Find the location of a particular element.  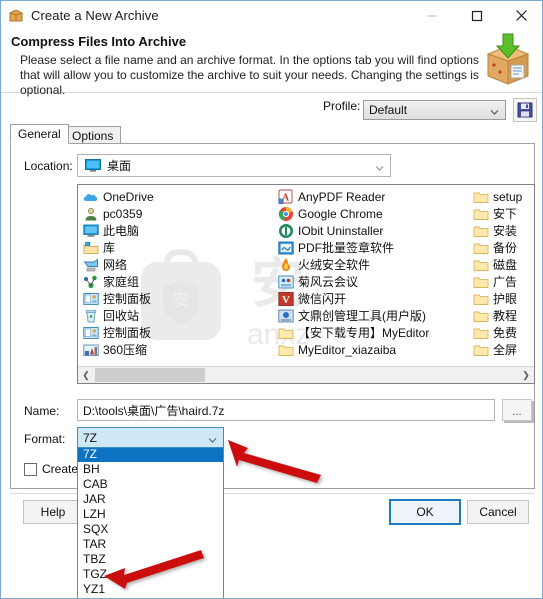

scroll-right-arrow-icon: ❯ is located at coordinates (526, 375).